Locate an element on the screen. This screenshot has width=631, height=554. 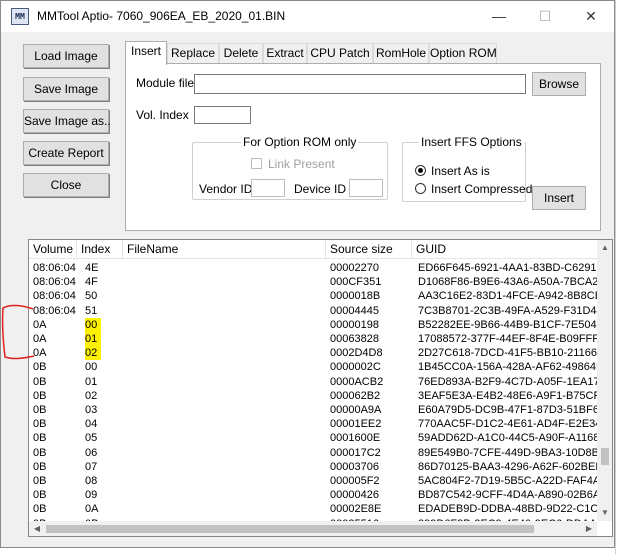
cell-source-size: 0000018B is located at coordinates (355, 296).